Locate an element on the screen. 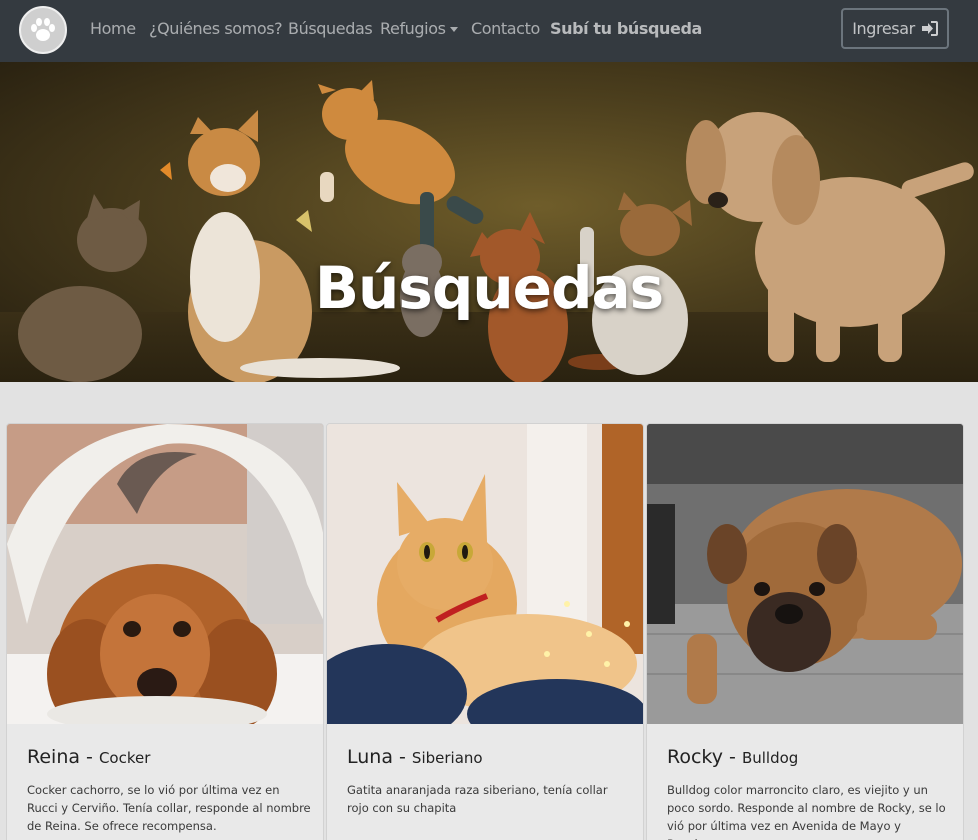 The height and width of the screenshot is (840, 978). login-button: Ingresar is located at coordinates (895, 28).